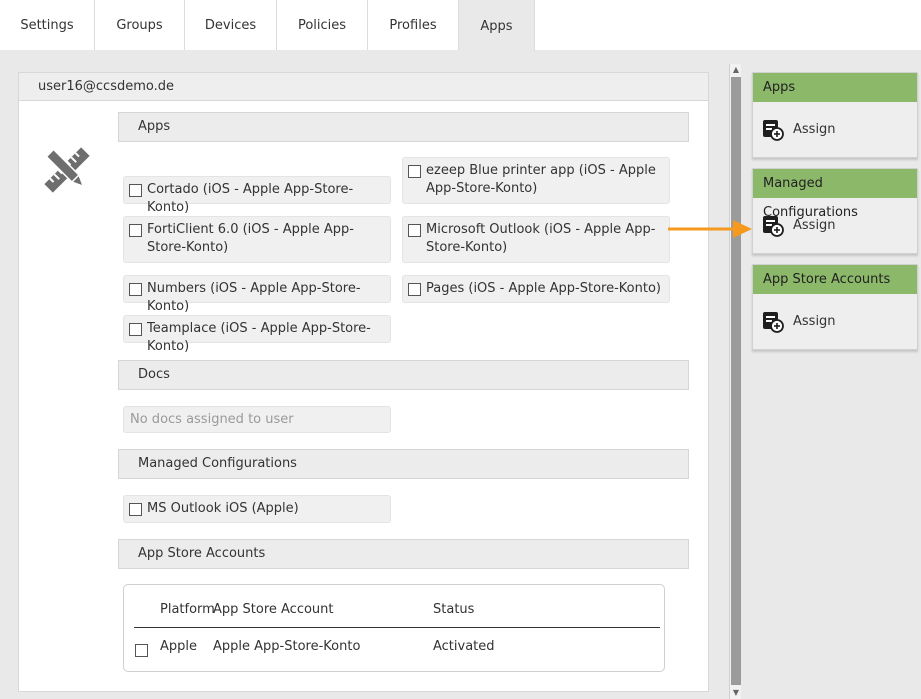 This screenshot has height=699, width=921. I want to click on column-header-status: Status, so click(454, 609).